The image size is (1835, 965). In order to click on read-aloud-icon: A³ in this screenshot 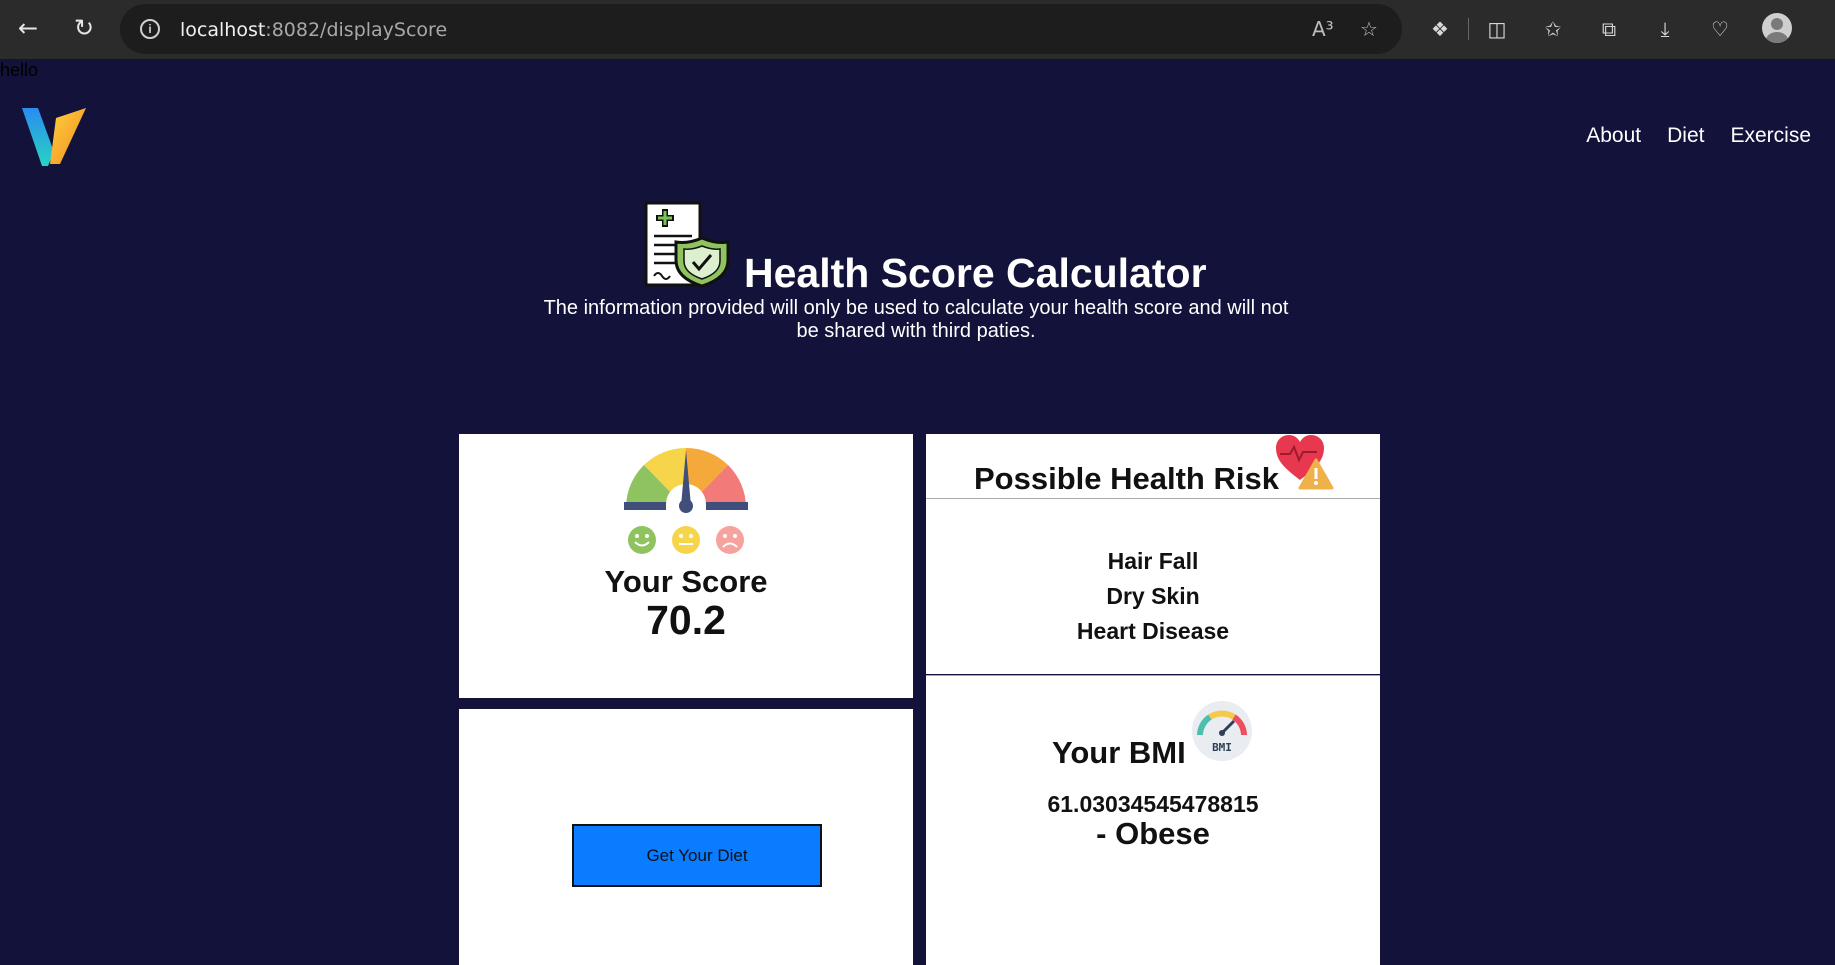, I will do `click(1323, 29)`.